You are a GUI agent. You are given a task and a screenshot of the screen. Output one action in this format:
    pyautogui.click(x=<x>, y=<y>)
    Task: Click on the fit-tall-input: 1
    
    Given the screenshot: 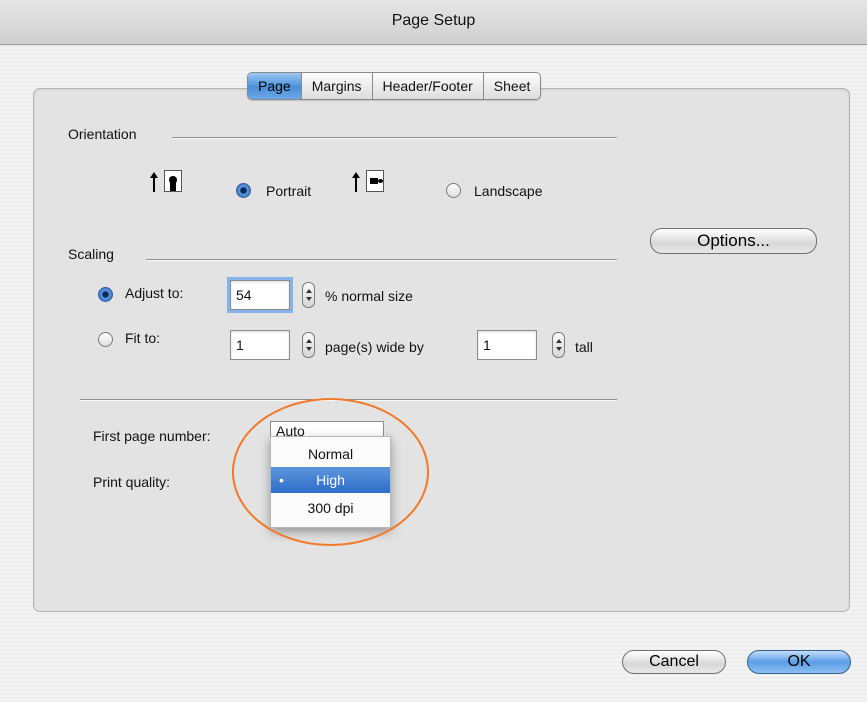 What is the action you would take?
    pyautogui.click(x=507, y=345)
    